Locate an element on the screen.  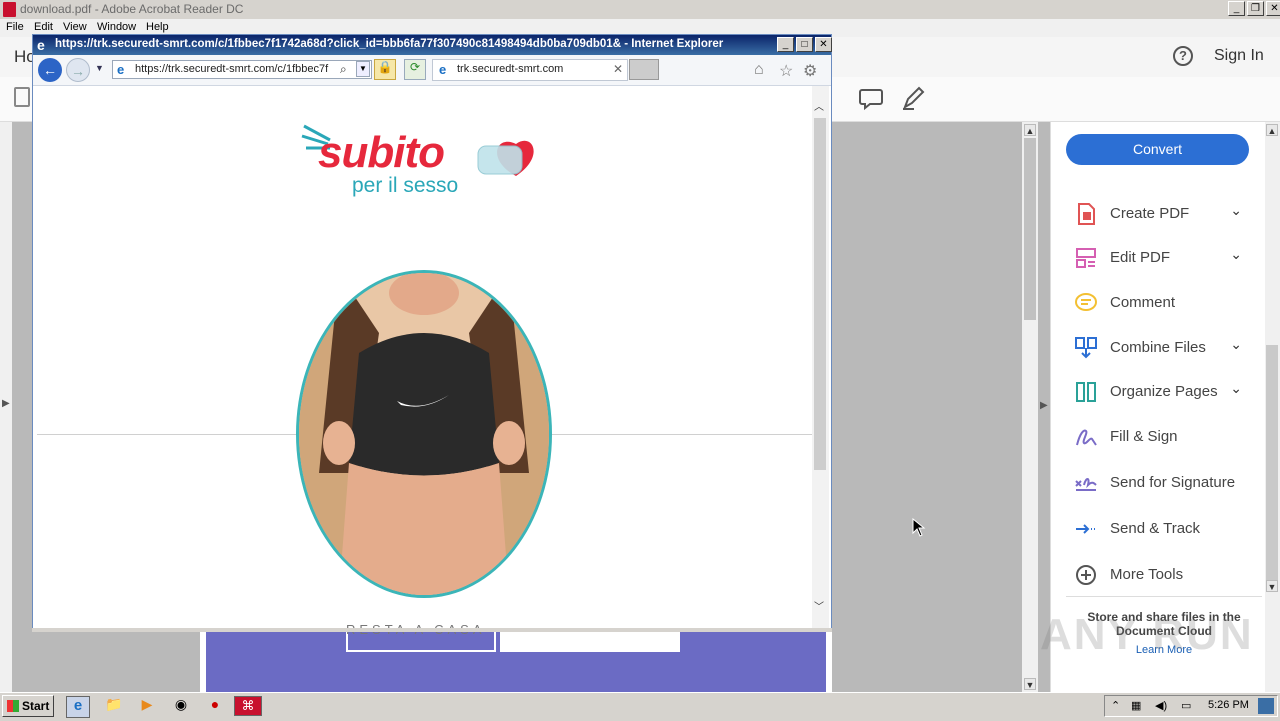
start-button: Start is located at coordinates (28, 706).